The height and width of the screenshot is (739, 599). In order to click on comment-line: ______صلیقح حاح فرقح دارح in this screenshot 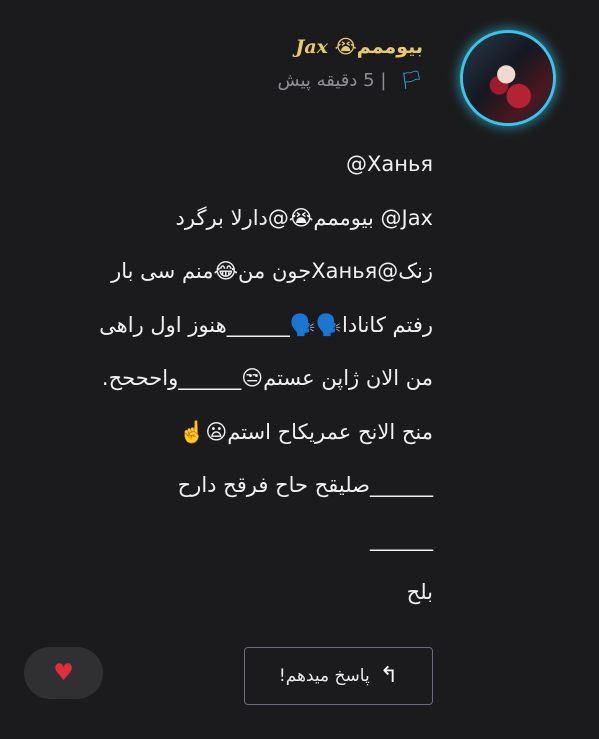, I will do `click(305, 485)`.